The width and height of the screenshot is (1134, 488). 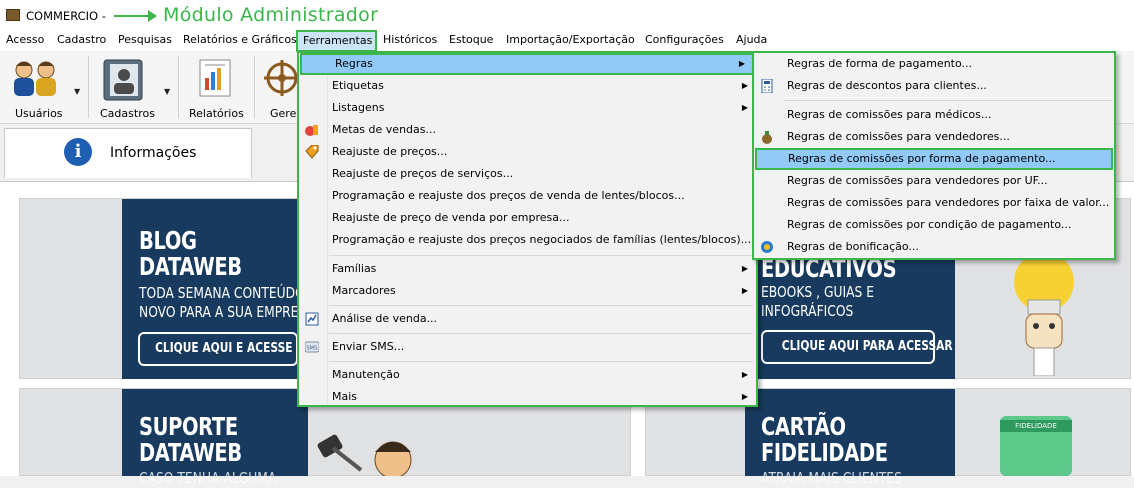 I want to click on usuarios-dropdown-arrow: ▼, so click(x=77, y=91).